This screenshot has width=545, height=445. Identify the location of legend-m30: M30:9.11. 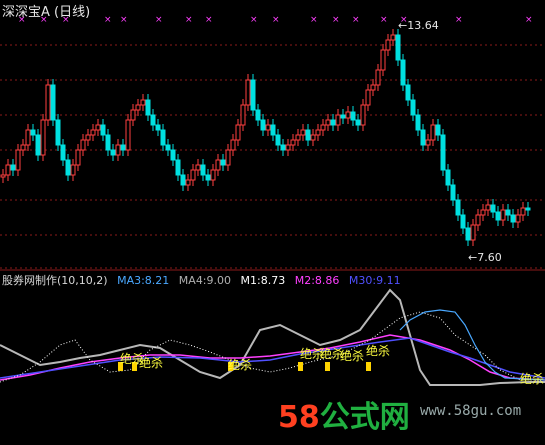
(374, 280).